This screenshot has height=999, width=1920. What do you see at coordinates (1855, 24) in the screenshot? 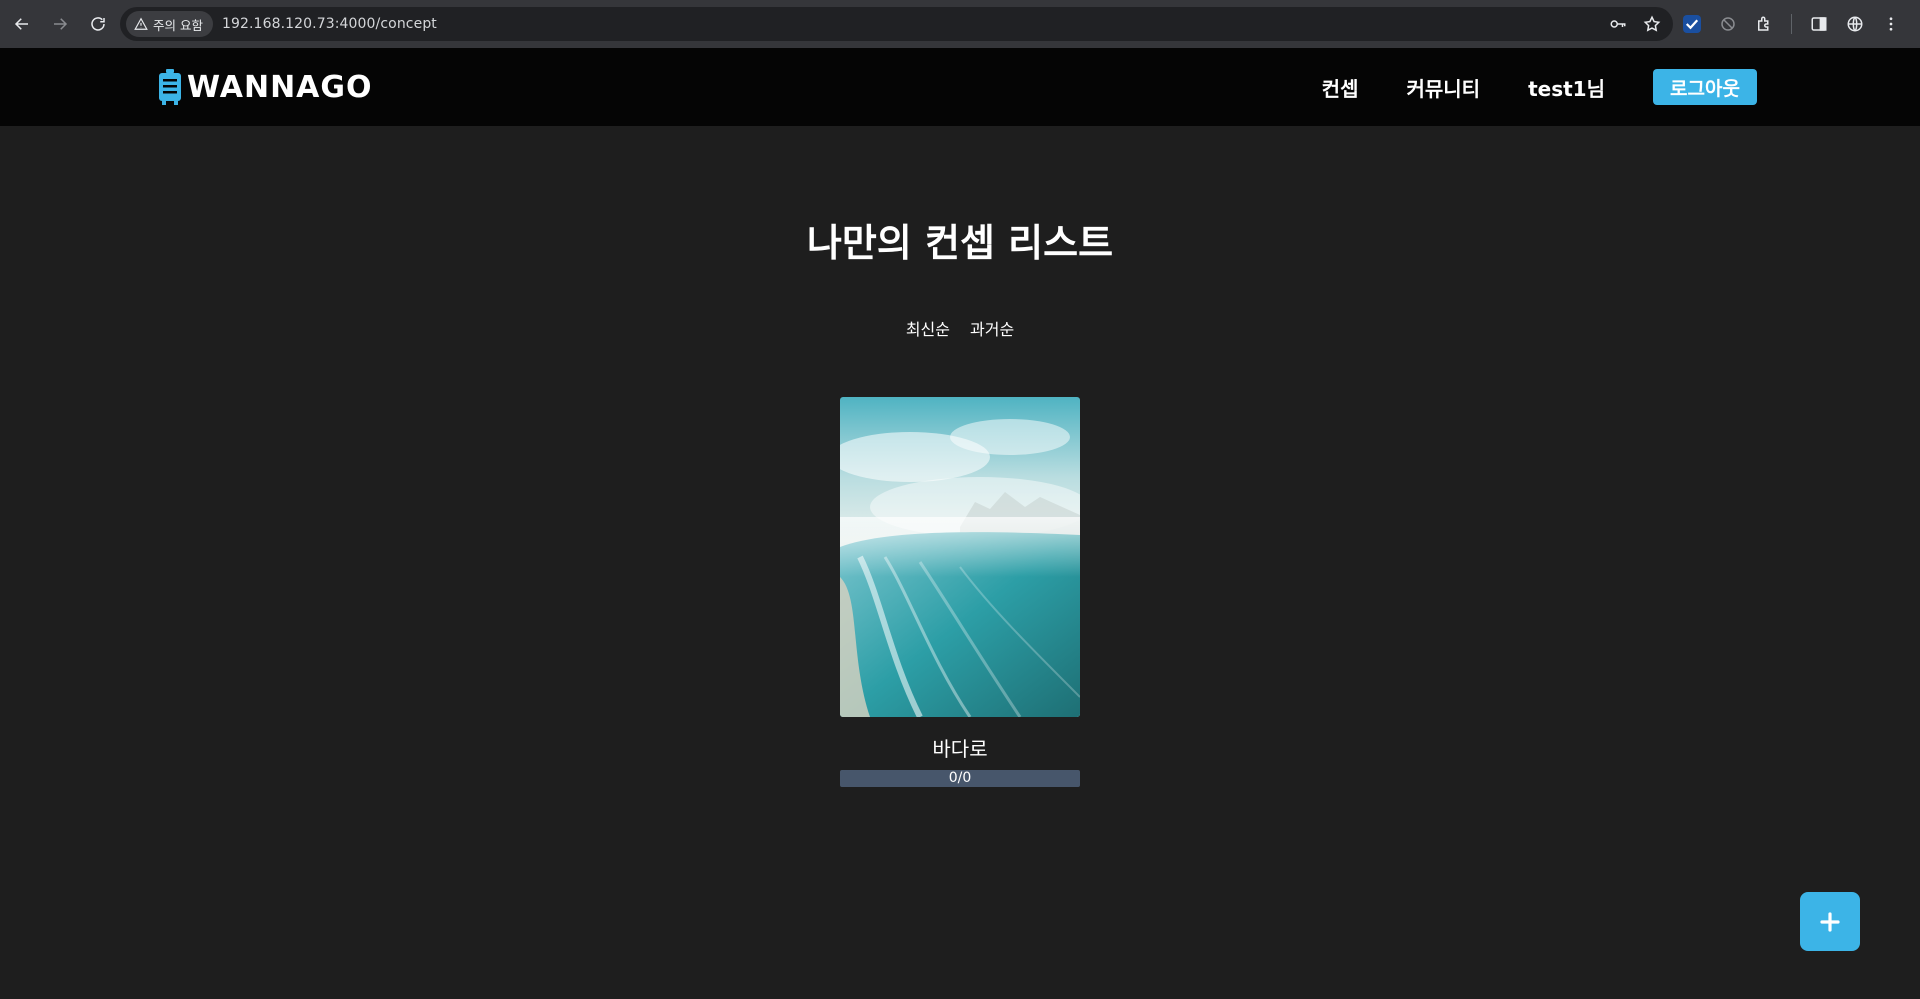
I see `profile-avatar-icon` at bounding box center [1855, 24].